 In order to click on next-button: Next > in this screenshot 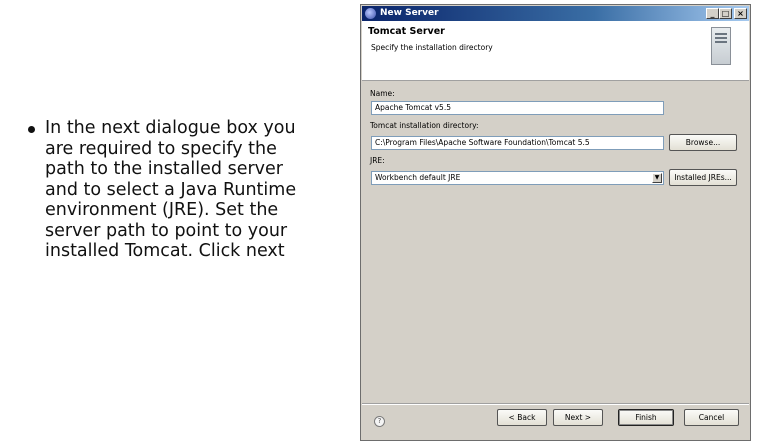, I will do `click(578, 417)`.